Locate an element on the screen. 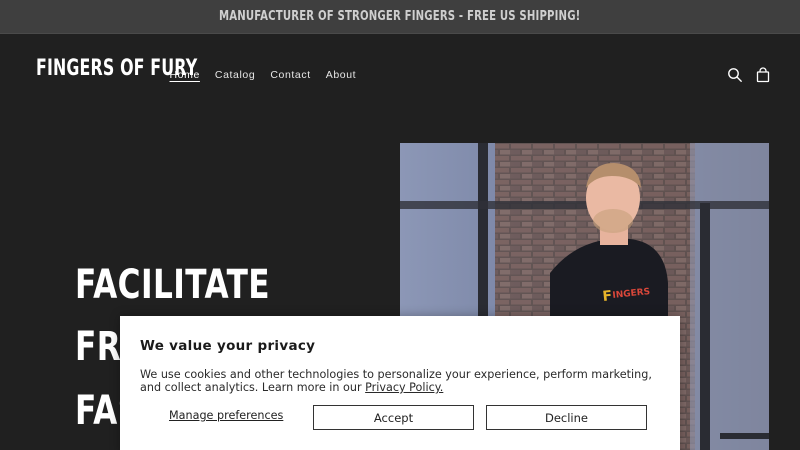  nav-contact: Contact is located at coordinates (290, 75).